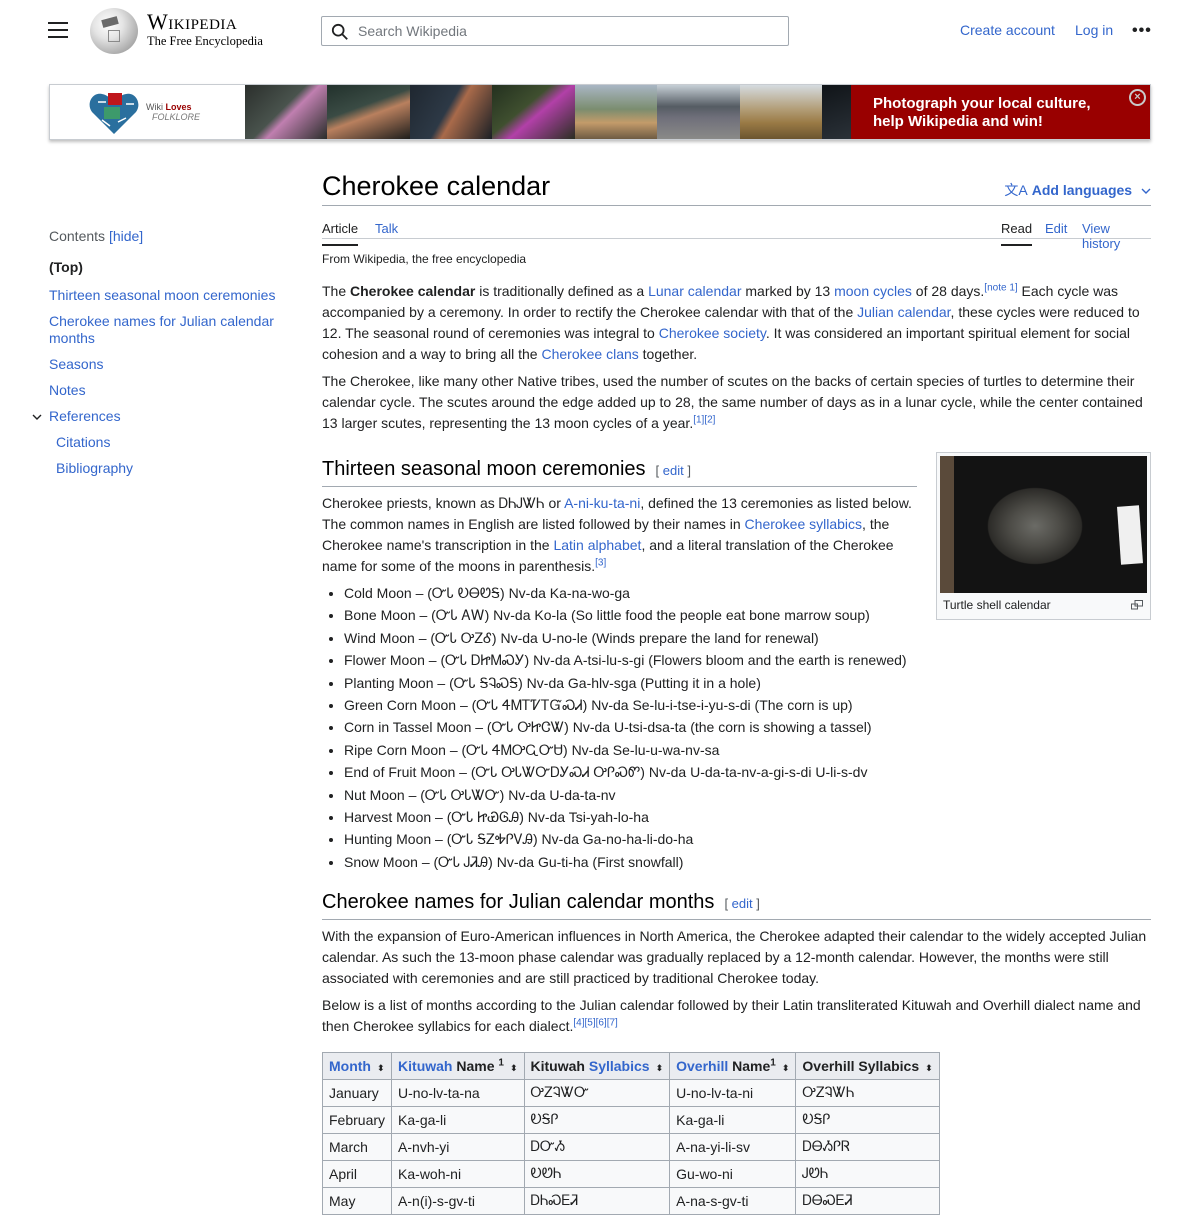 The height and width of the screenshot is (1215, 1200). Describe the element at coordinates (164, 267) in the screenshot. I see `toc-item-top: (Top)` at that location.